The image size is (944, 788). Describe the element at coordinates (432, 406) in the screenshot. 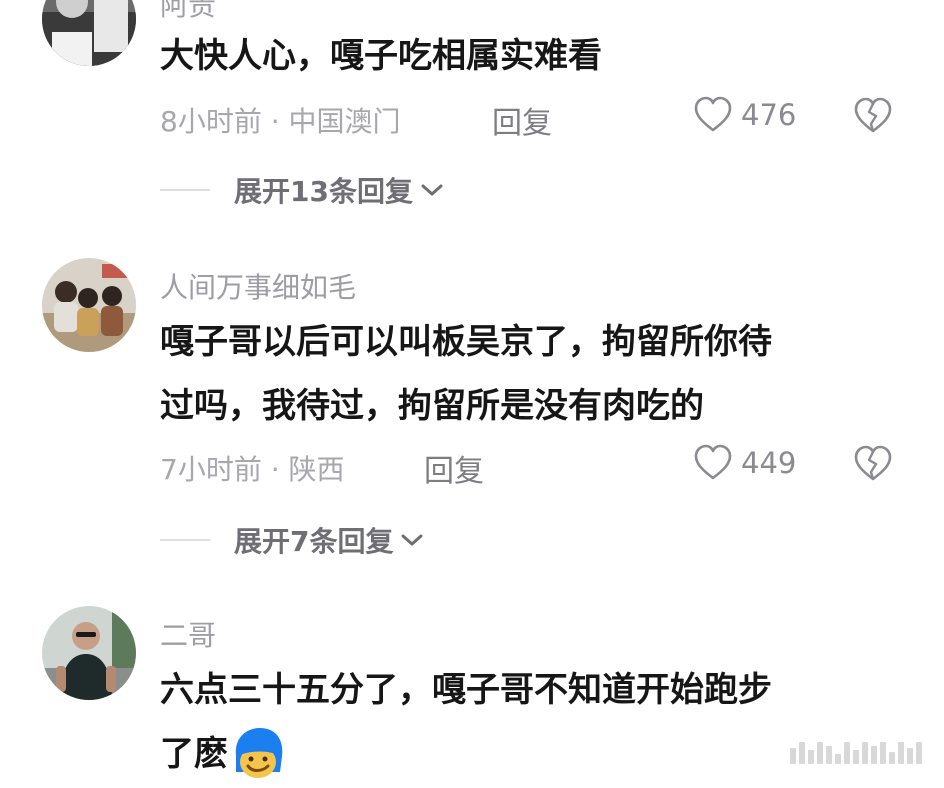

I see `comment-text-line: 过吗，我待过，拘留所是没有肉吃的` at that location.